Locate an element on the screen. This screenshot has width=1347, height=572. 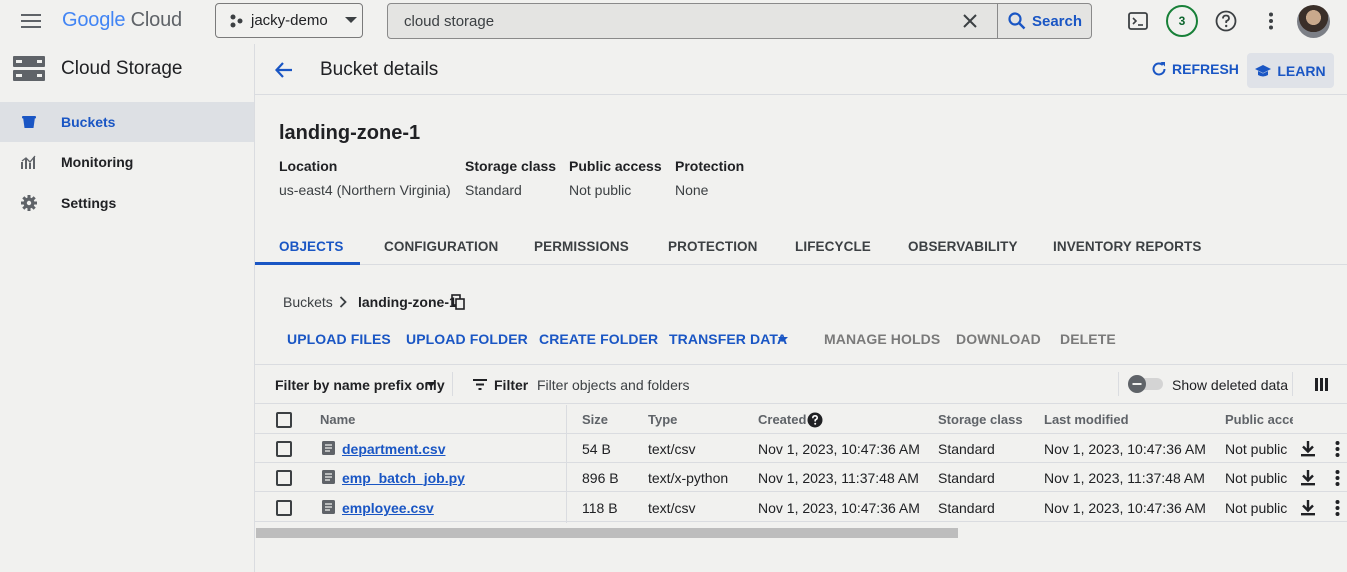
tab-protection: PROTECTION is located at coordinates (713, 246).